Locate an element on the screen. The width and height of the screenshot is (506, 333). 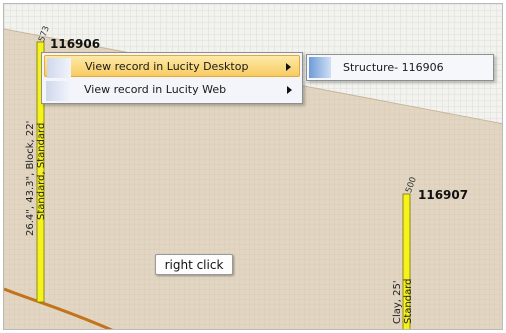
menu-item-view-web: View record in Lucity Web is located at coordinates (172, 90).